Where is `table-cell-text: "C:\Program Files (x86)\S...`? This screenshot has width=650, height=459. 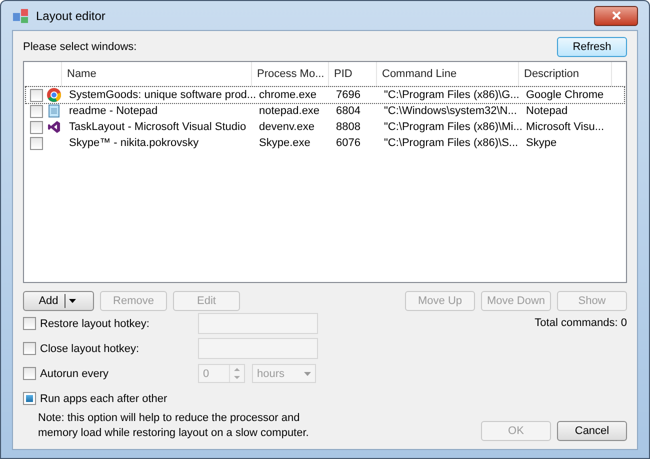
table-cell-text: "C:\Program Files (x86)\S... is located at coordinates (451, 143).